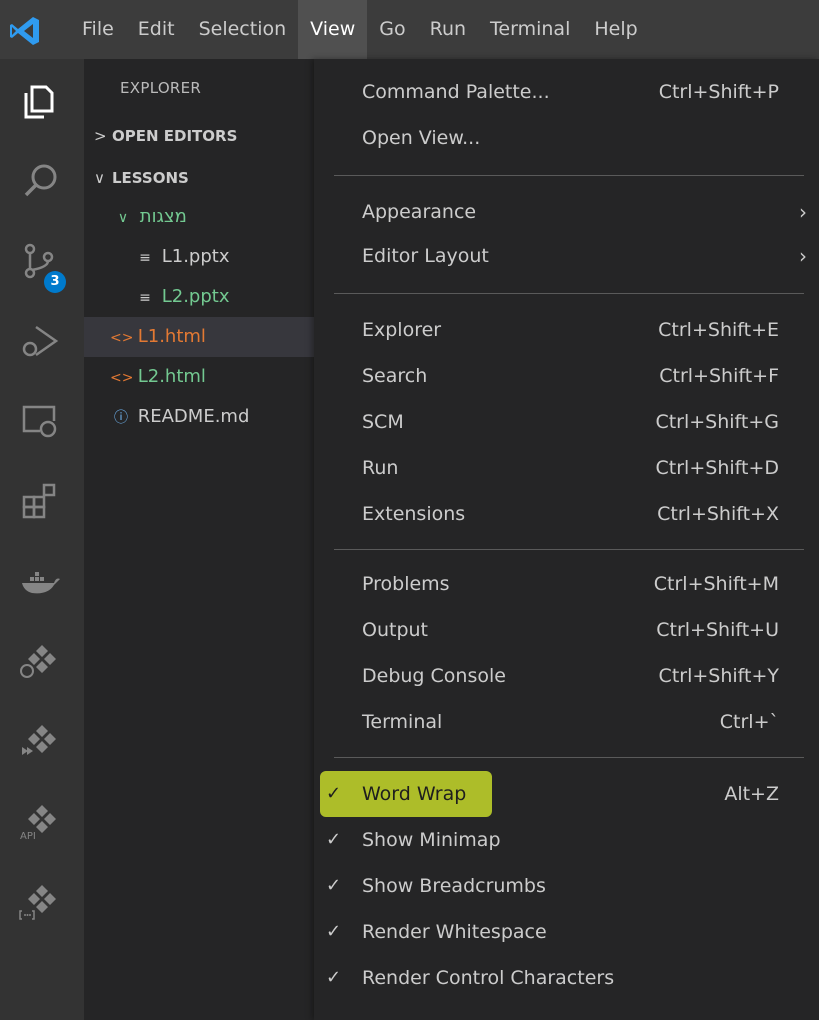  What do you see at coordinates (566, 932) in the screenshot?
I see `menu-item-render-whitespace: ✓ Render Whitespace` at bounding box center [566, 932].